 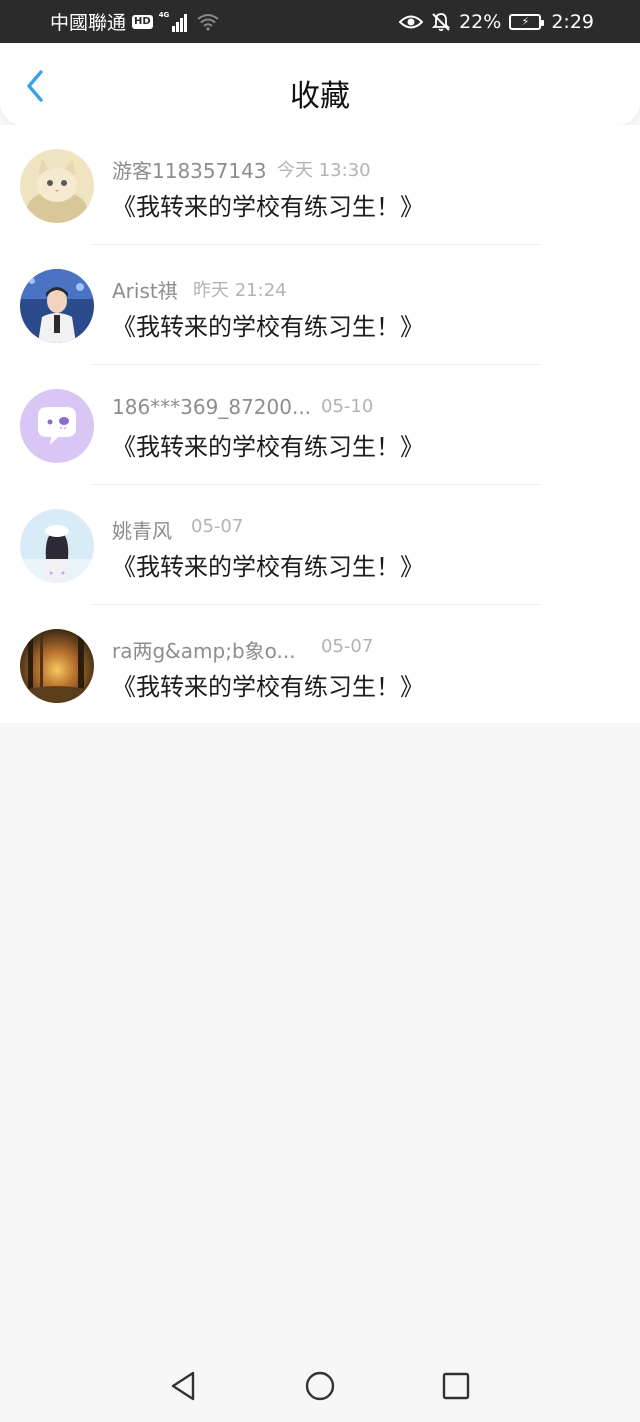 I want to click on triangle-back-icon, so click(x=183, y=1386).